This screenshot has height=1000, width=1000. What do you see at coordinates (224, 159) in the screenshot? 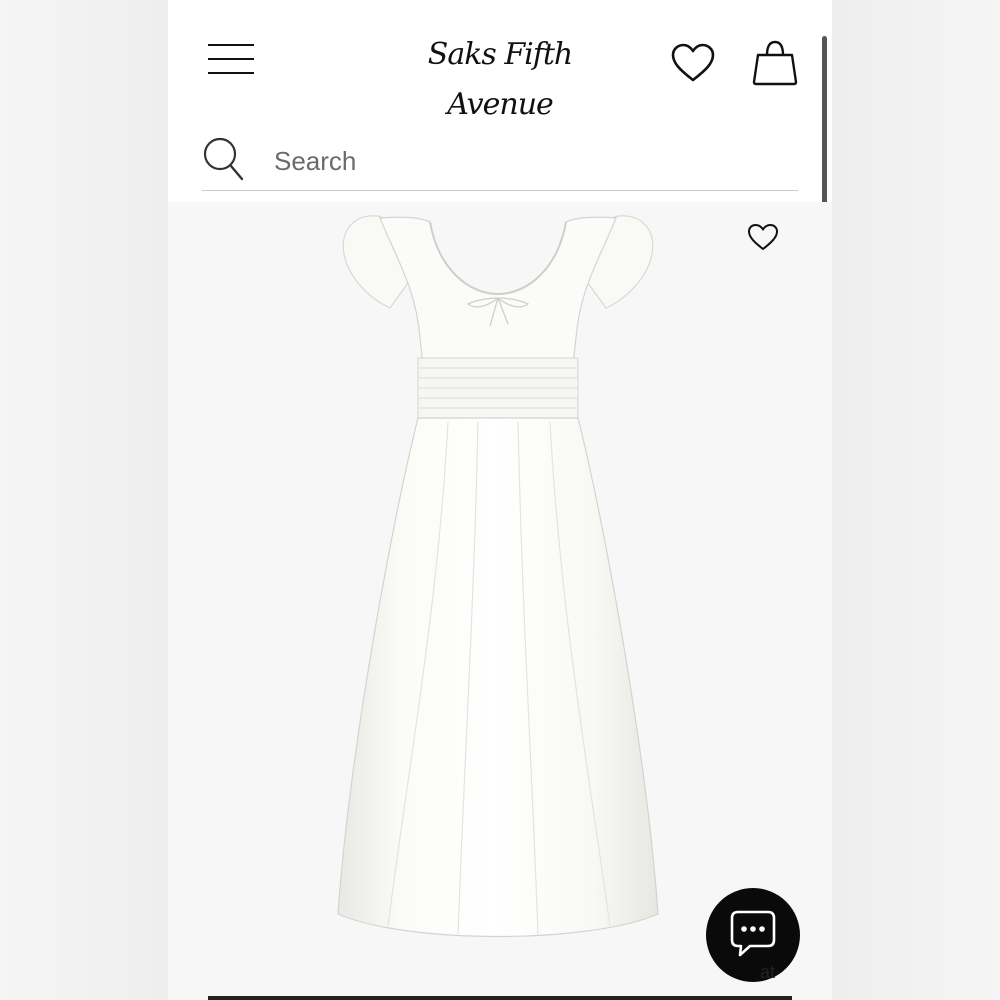
I see `search-icon` at bounding box center [224, 159].